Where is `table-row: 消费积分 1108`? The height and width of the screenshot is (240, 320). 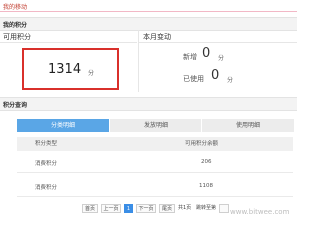
table-row: 消费积分 1108 is located at coordinates (155, 186).